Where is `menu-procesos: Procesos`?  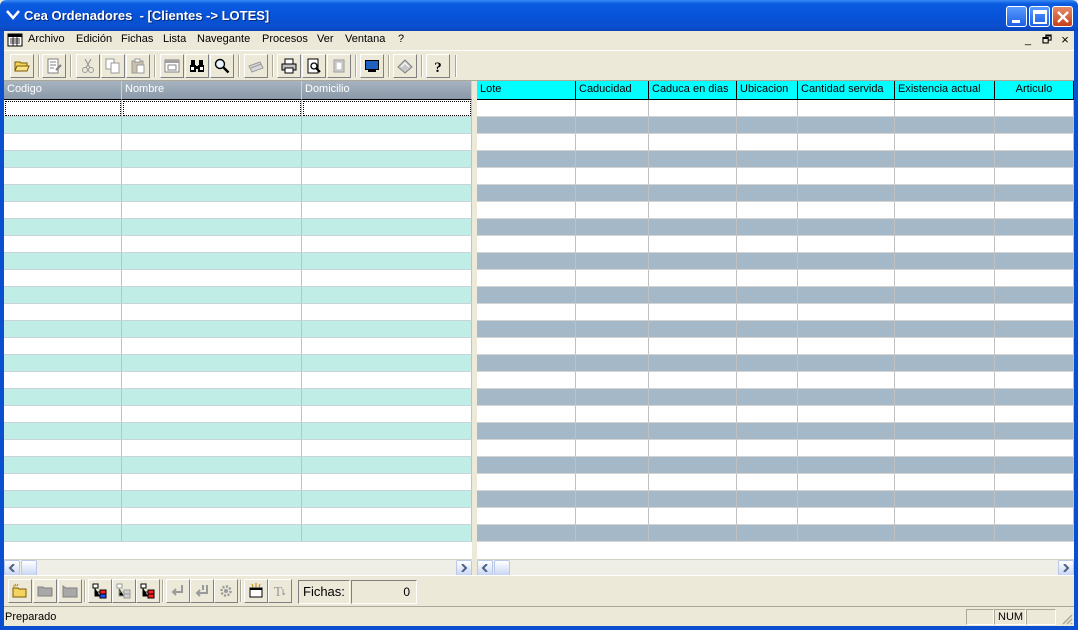 menu-procesos: Procesos is located at coordinates (285, 39).